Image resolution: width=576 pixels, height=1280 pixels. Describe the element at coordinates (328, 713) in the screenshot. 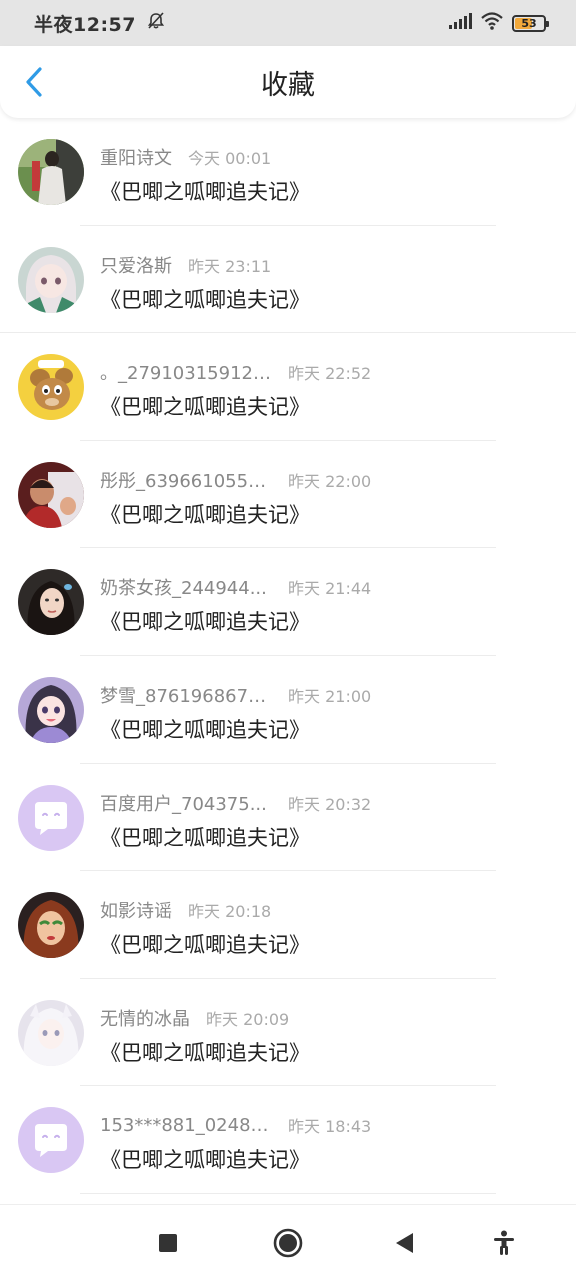

I see `item-text: 梦雪_8761968673... 昨天 21:00 《巴唧之呱唧追夫记》` at that location.